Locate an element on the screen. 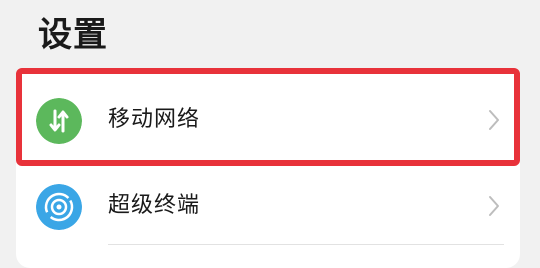 The width and height of the screenshot is (540, 268). page-title: 设置 is located at coordinates (73, 35).